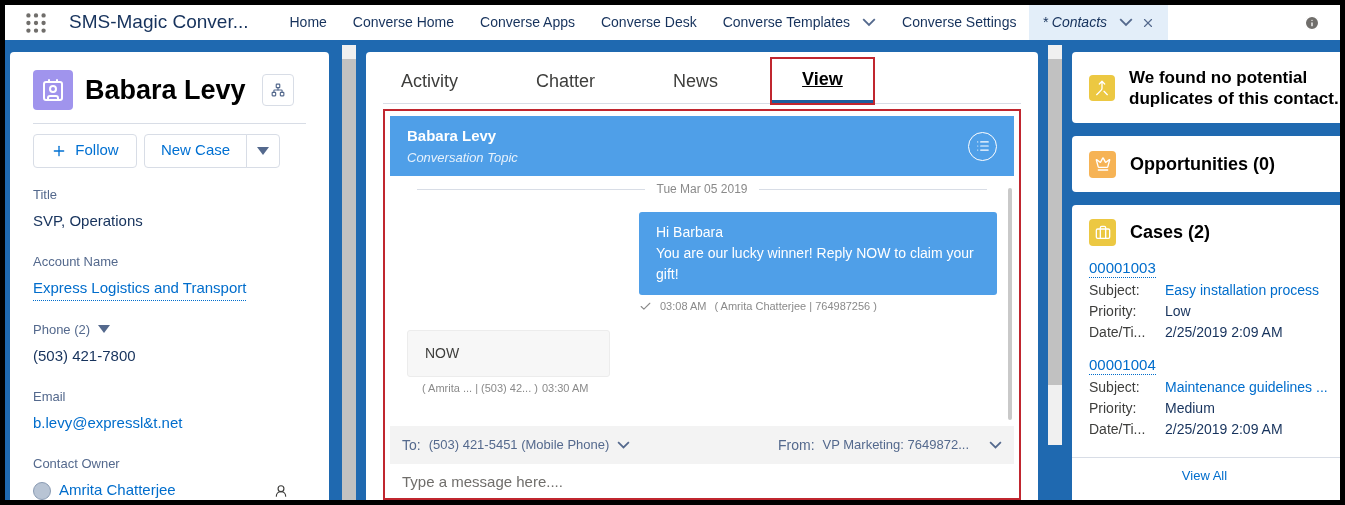  Describe the element at coordinates (165, 90) in the screenshot. I see `record-name: Babara Levy` at that location.